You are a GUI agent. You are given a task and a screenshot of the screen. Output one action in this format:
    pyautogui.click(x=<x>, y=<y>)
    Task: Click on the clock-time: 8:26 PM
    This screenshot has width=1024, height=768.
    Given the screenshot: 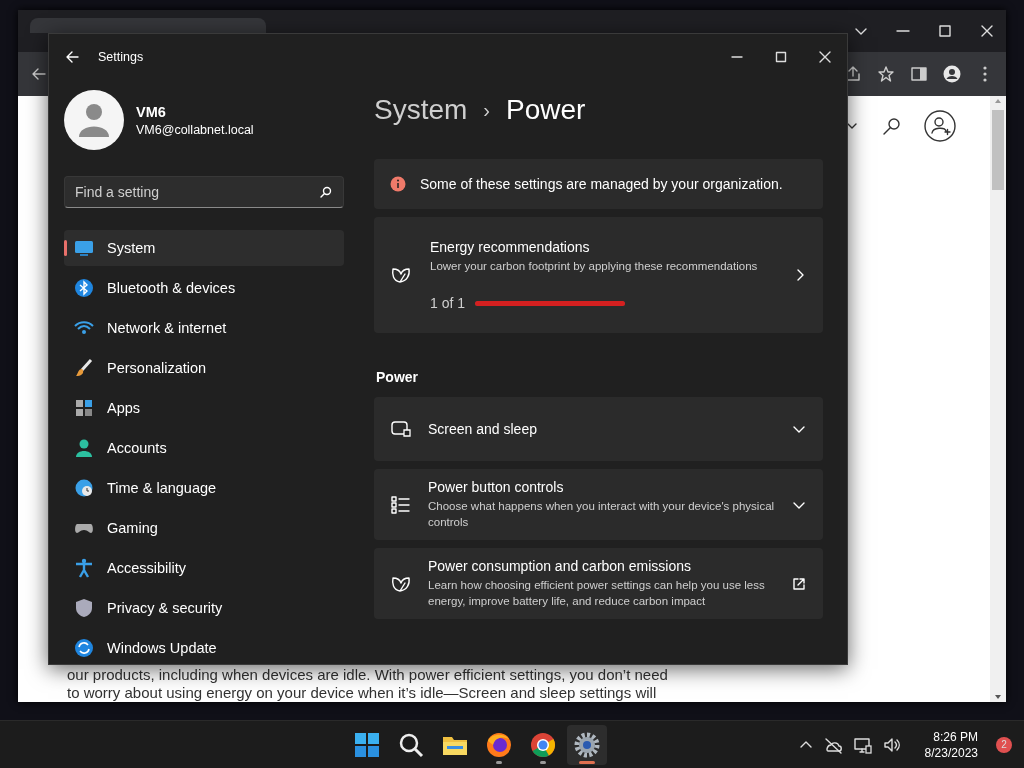 What is the action you would take?
    pyautogui.click(x=955, y=736)
    